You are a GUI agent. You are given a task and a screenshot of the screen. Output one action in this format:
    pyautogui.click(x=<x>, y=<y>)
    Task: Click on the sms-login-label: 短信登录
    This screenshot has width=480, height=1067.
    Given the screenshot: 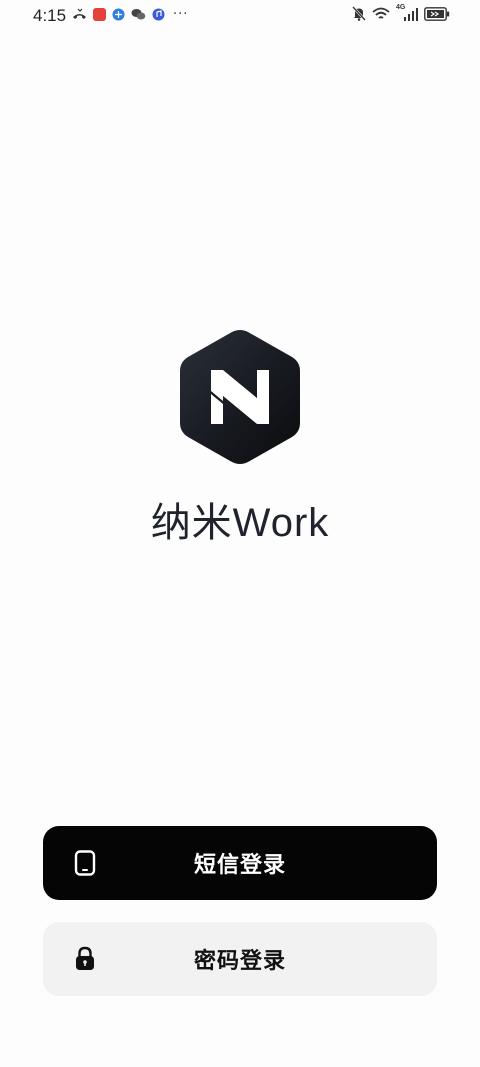 What is the action you would take?
    pyautogui.click(x=239, y=865)
    